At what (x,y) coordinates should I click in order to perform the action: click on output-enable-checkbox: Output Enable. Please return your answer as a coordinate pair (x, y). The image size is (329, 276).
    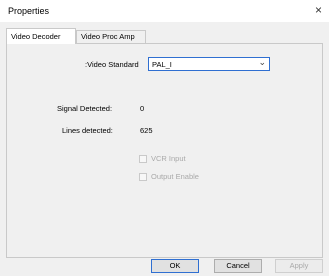
    Looking at the image, I should click on (169, 176).